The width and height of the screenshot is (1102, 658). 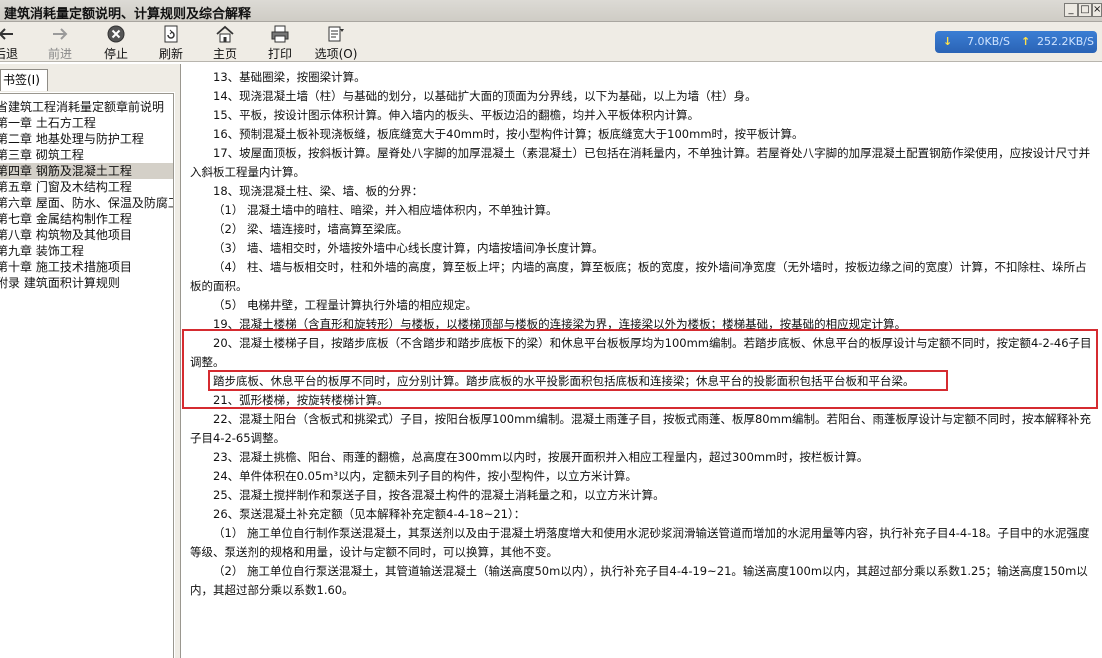 I want to click on home-label: 主页, so click(x=224, y=54).